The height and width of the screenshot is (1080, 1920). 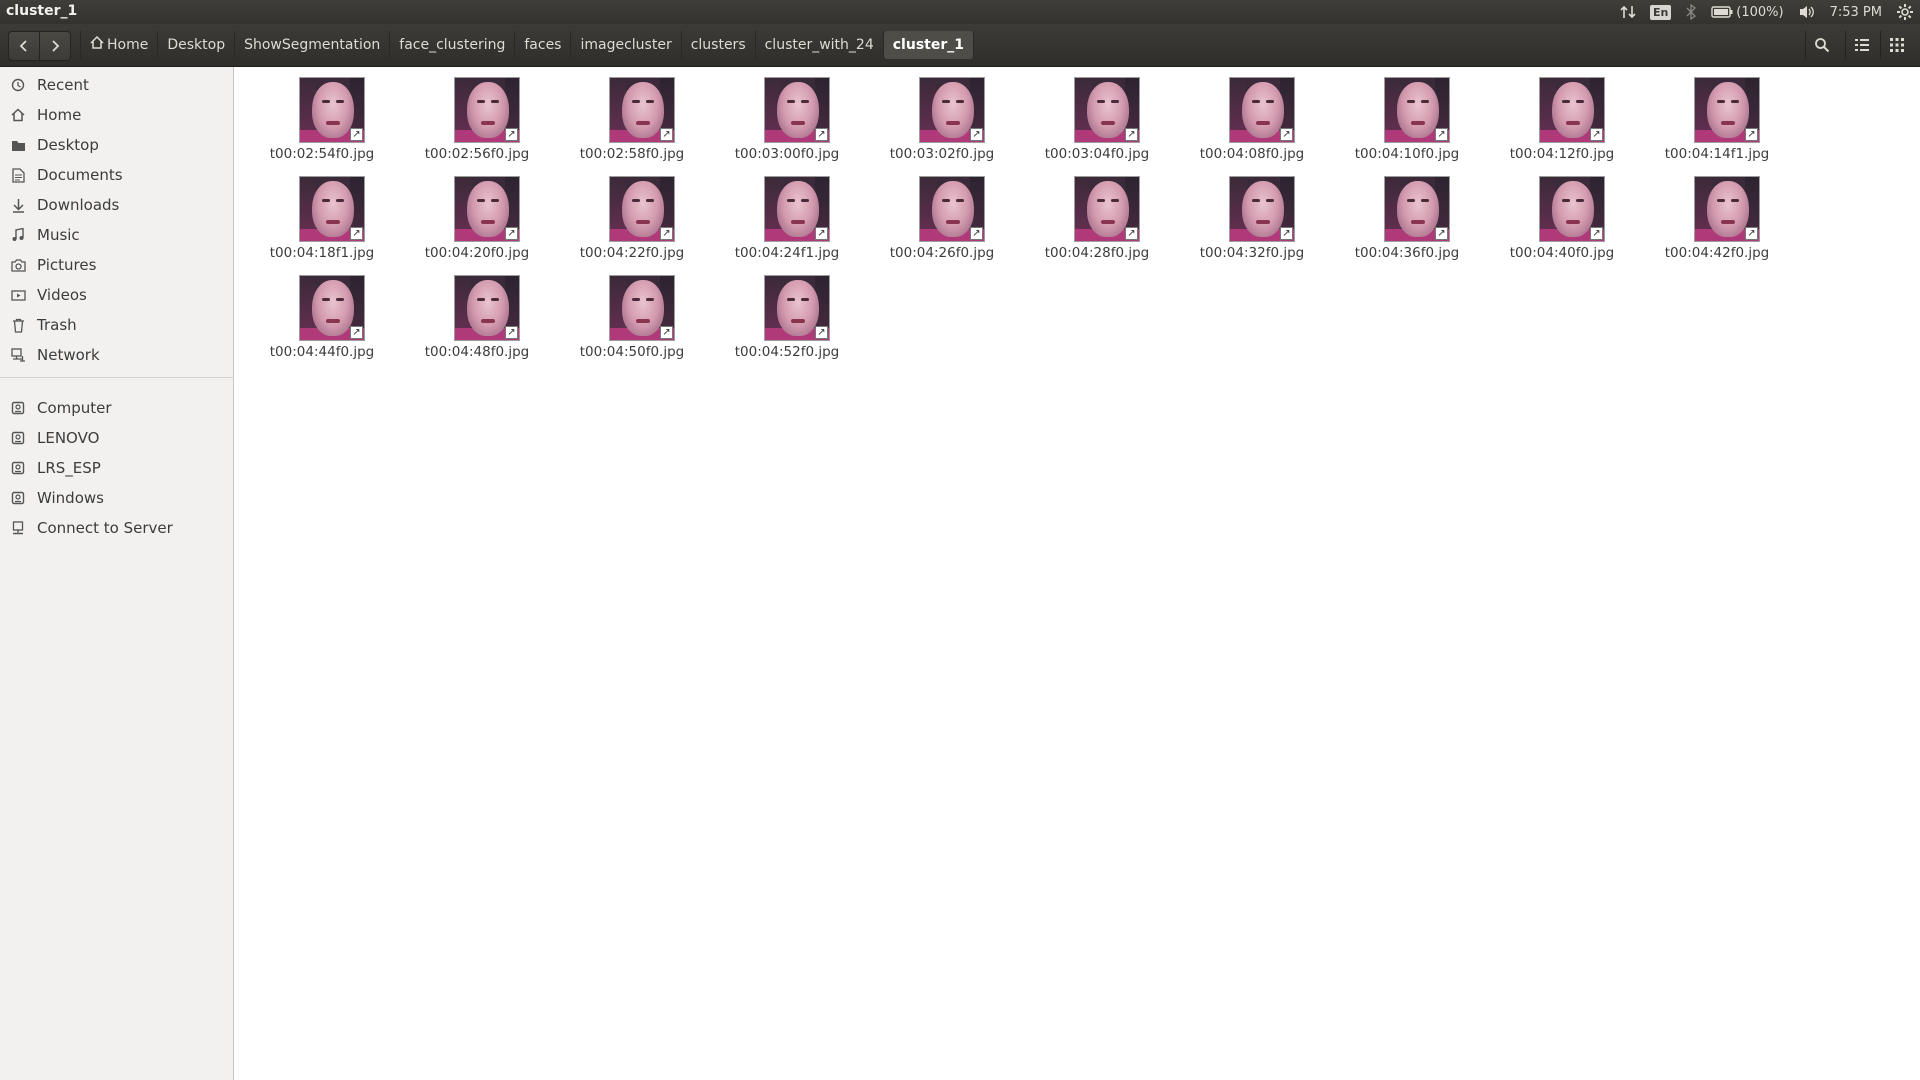 What do you see at coordinates (116, 468) in the screenshot?
I see `sidebar-item-lrs-esp: LRS_ESP` at bounding box center [116, 468].